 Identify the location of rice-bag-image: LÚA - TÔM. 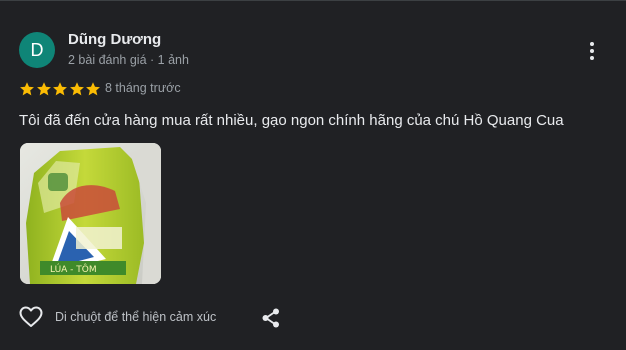
(90, 213).